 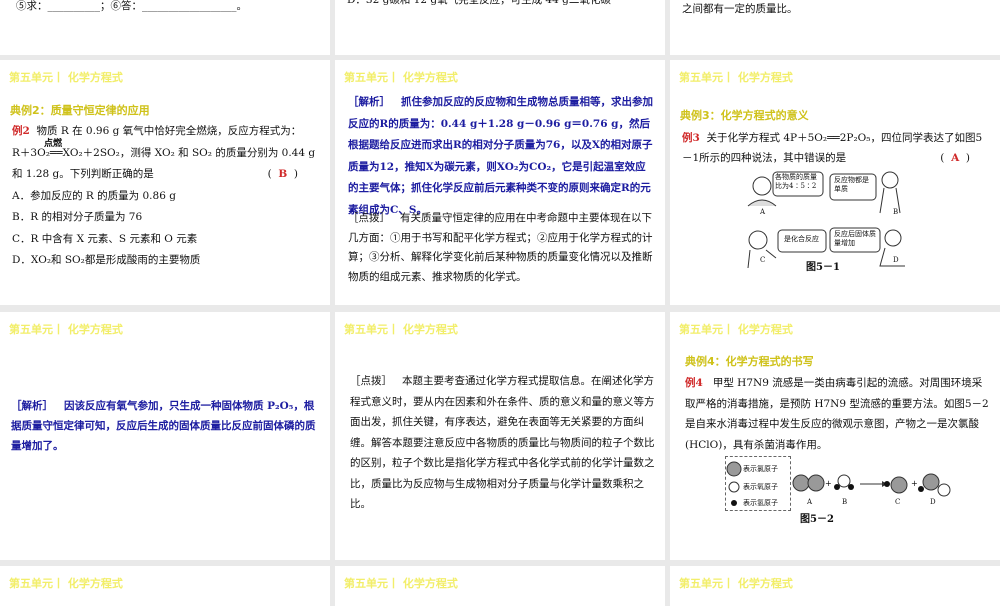 I want to click on molecule-d-label: D, so click(x=933, y=502).